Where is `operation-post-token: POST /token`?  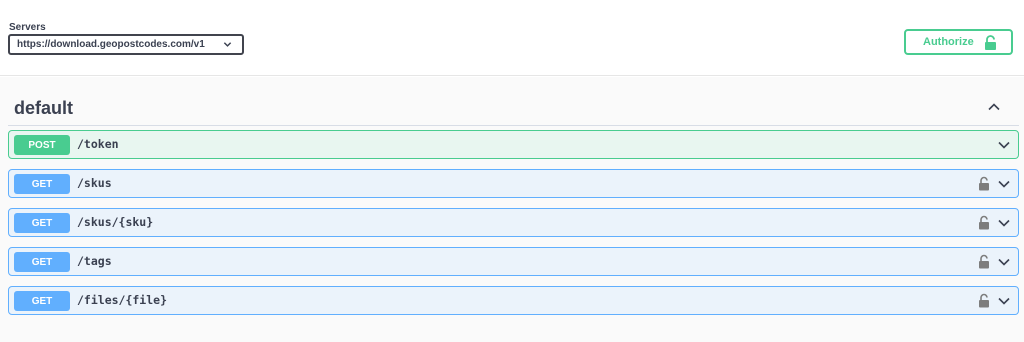 operation-post-token: POST /token is located at coordinates (513, 144).